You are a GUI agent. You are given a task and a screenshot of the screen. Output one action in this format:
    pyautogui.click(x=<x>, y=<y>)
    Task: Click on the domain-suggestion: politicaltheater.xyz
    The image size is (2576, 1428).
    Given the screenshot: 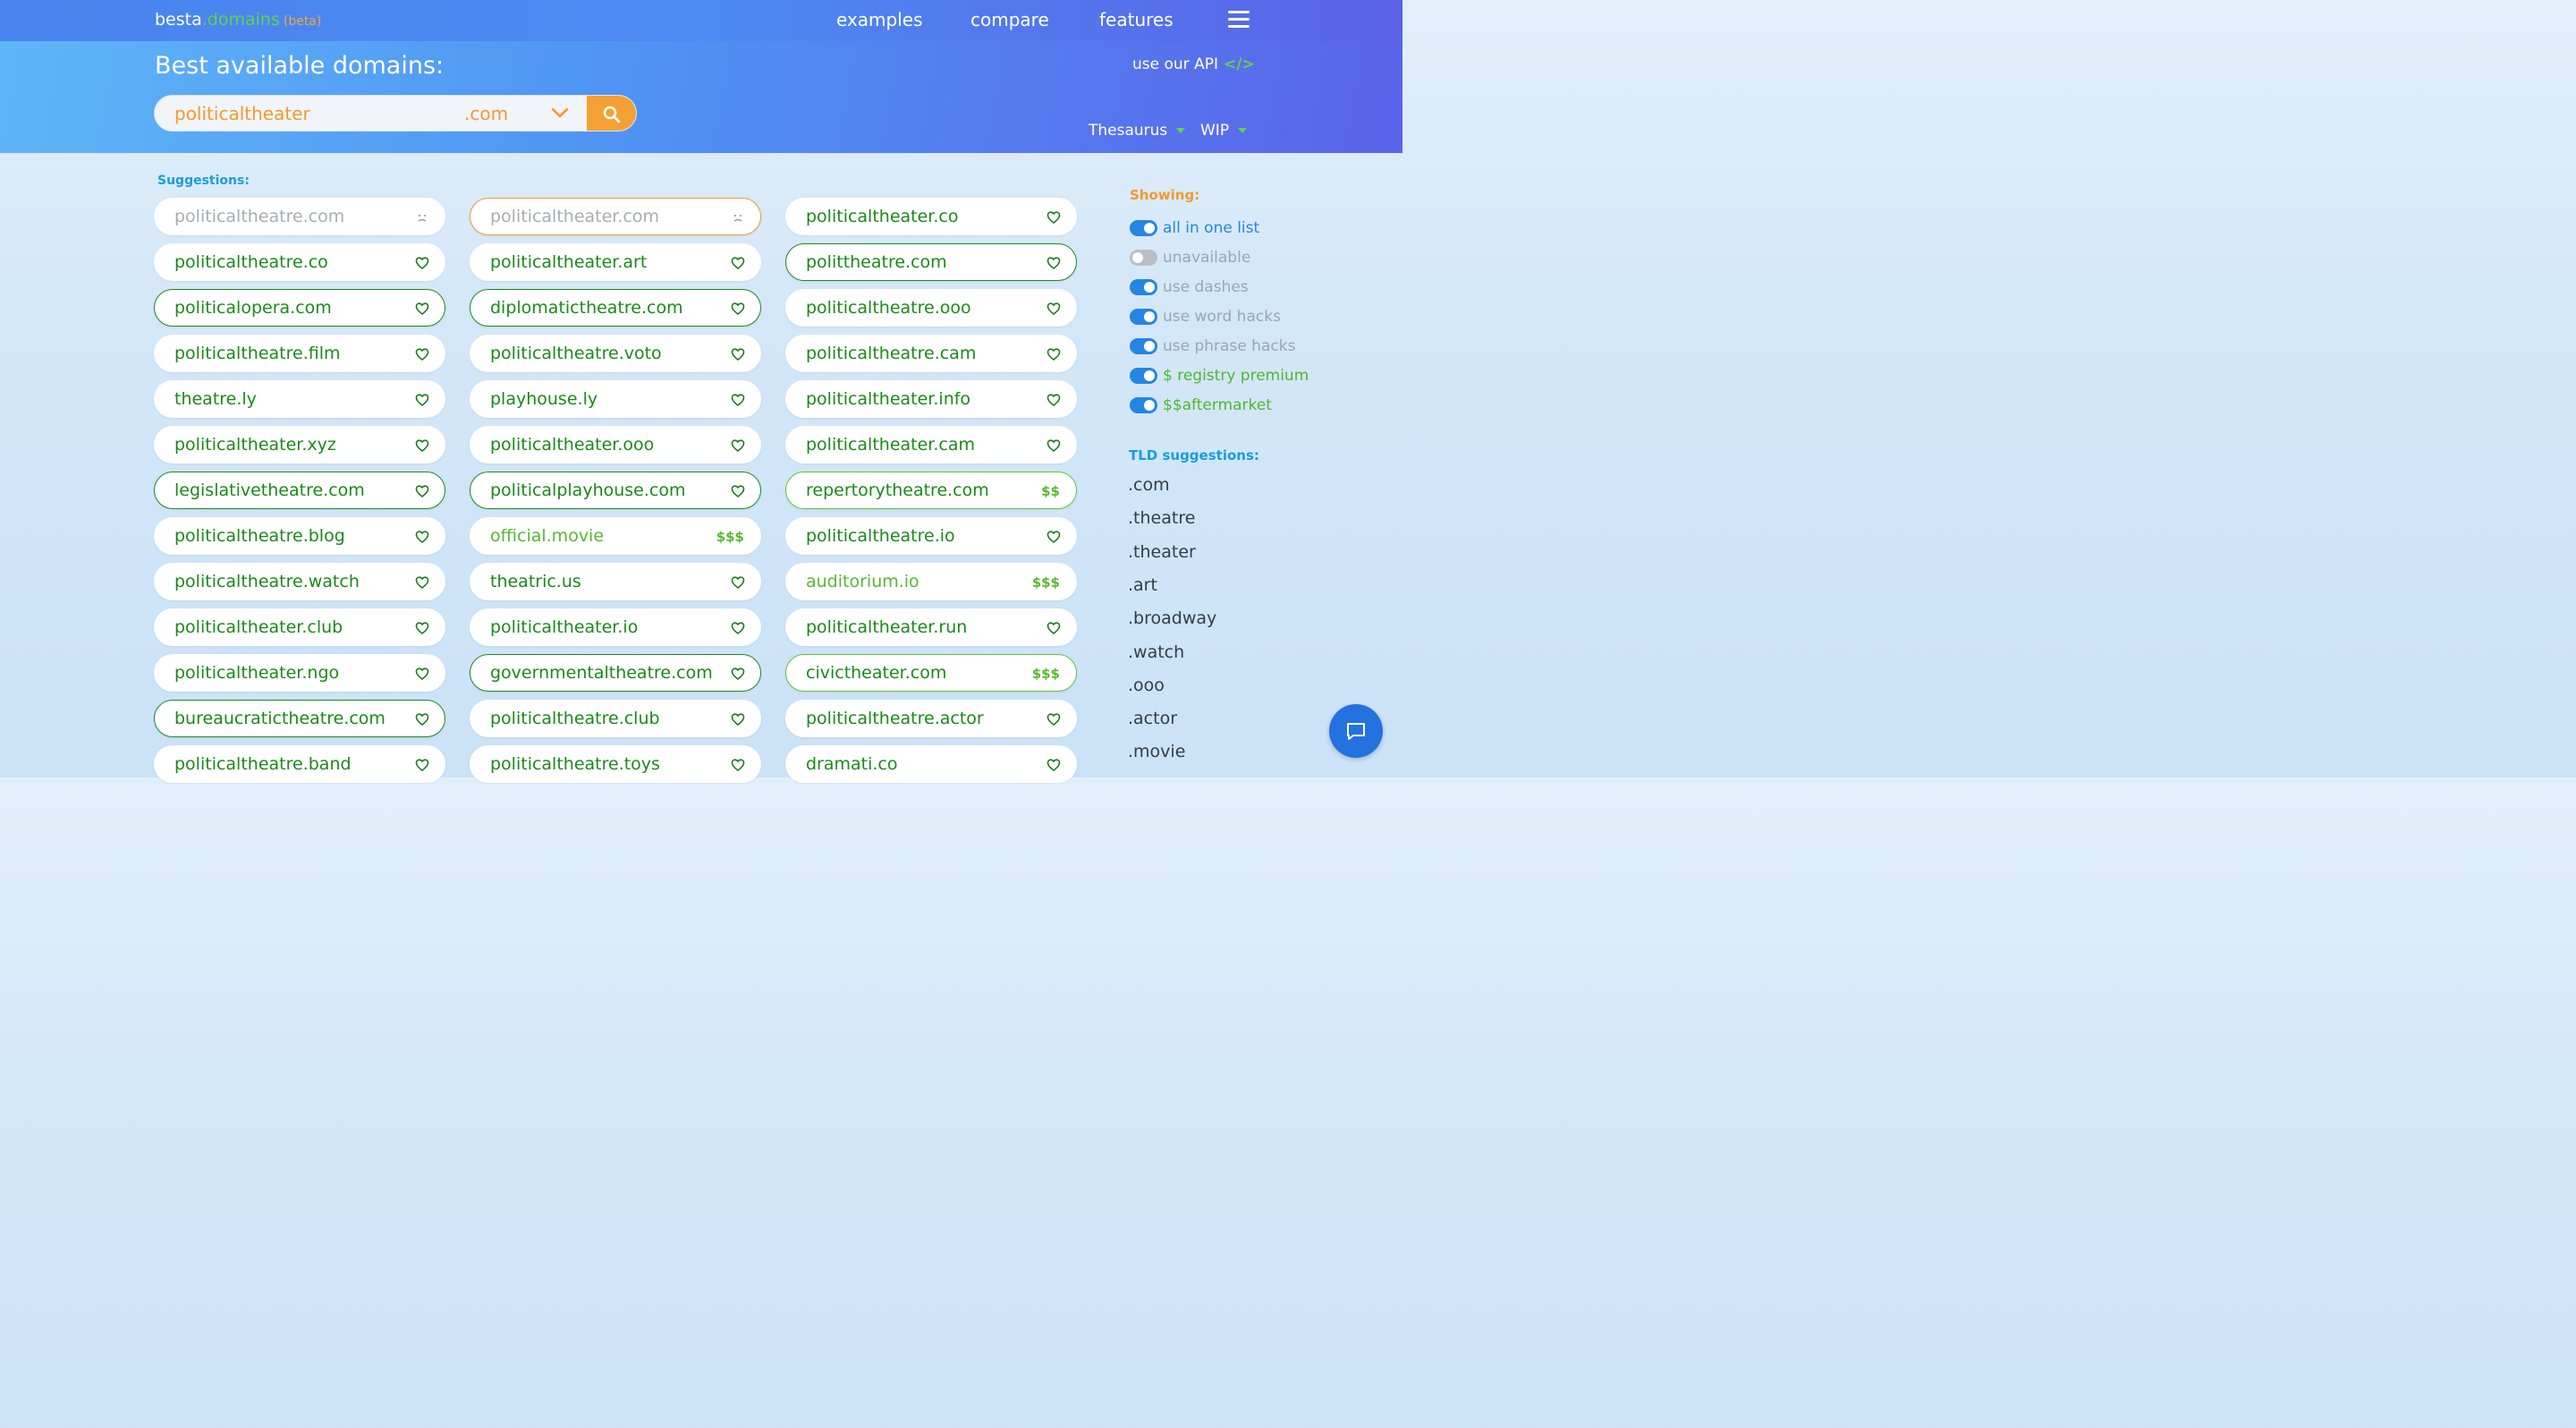 What is the action you would take?
    pyautogui.click(x=299, y=444)
    